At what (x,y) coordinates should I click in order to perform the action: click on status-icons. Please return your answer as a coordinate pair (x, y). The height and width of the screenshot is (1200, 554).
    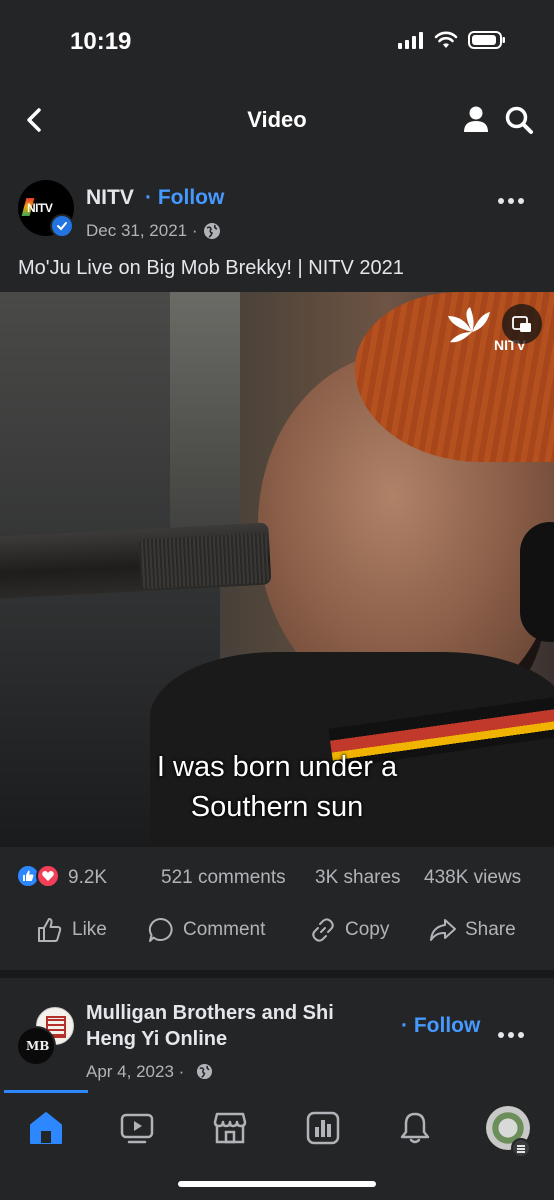
    Looking at the image, I should click on (452, 40).